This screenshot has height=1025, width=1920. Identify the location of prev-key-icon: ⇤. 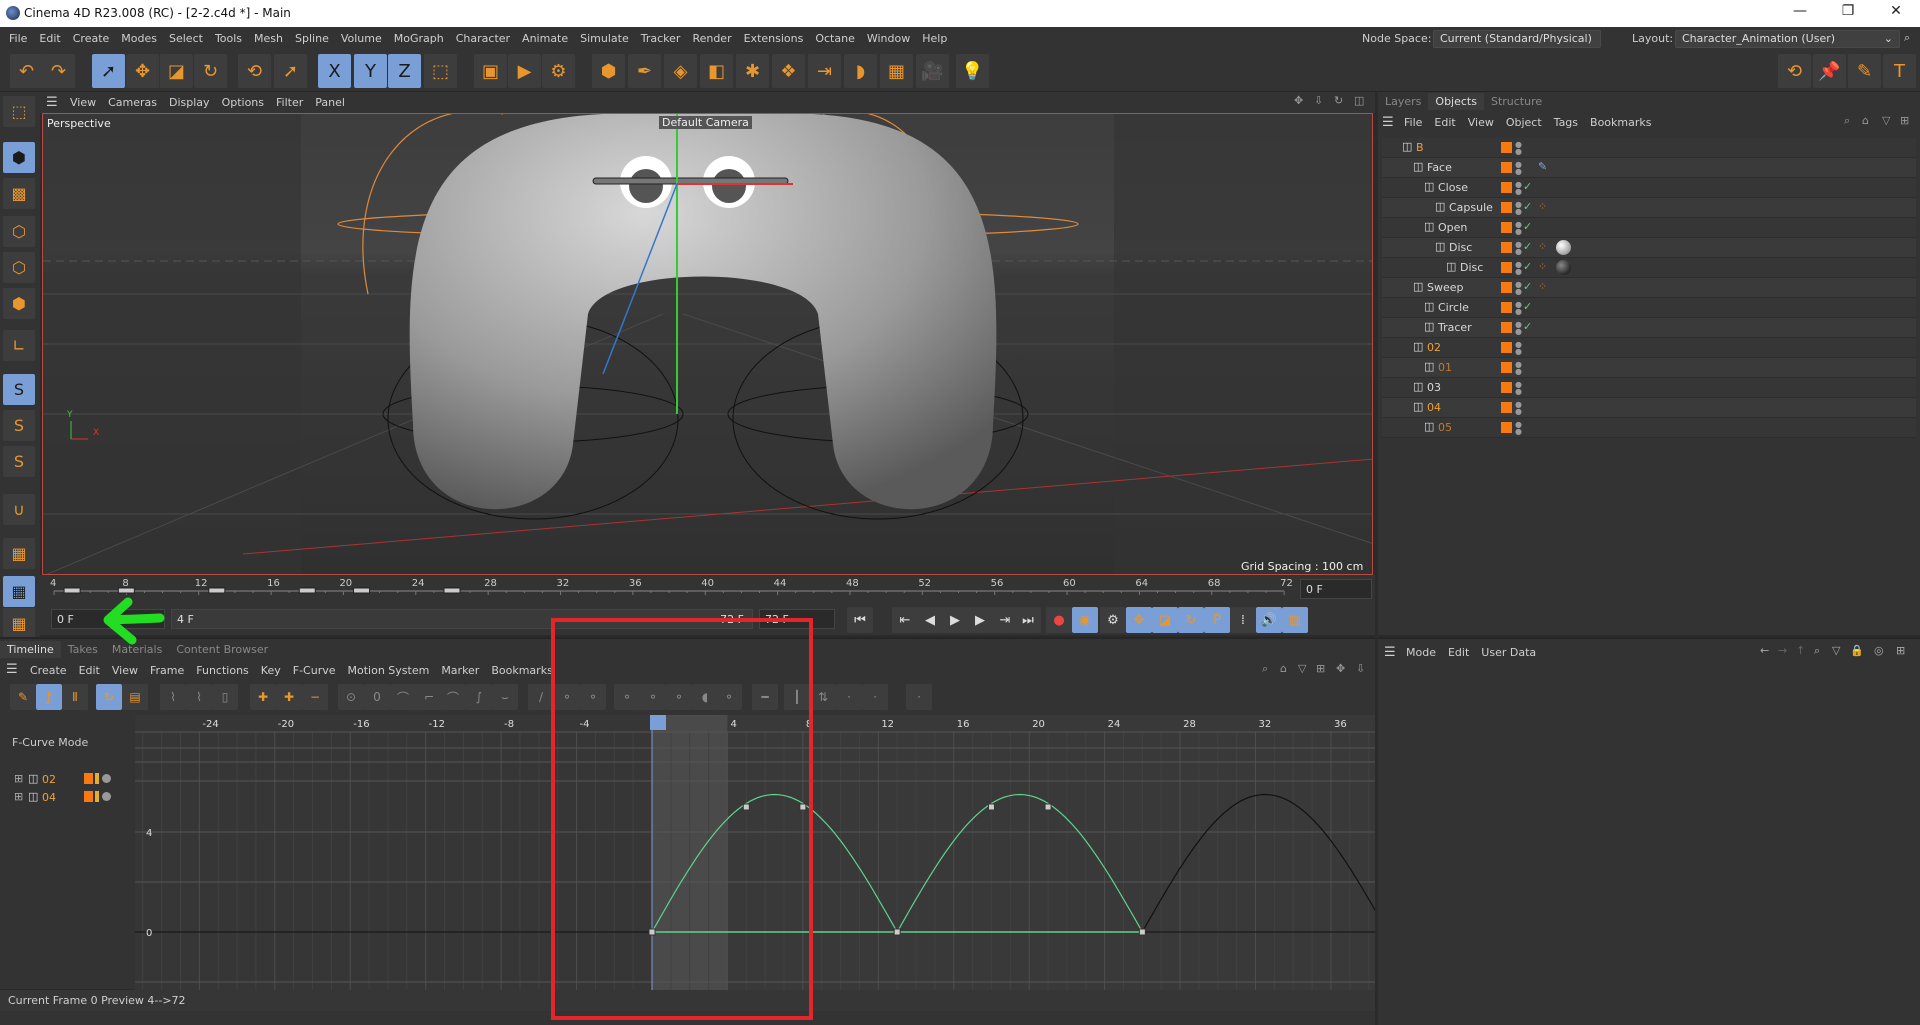
(905, 620).